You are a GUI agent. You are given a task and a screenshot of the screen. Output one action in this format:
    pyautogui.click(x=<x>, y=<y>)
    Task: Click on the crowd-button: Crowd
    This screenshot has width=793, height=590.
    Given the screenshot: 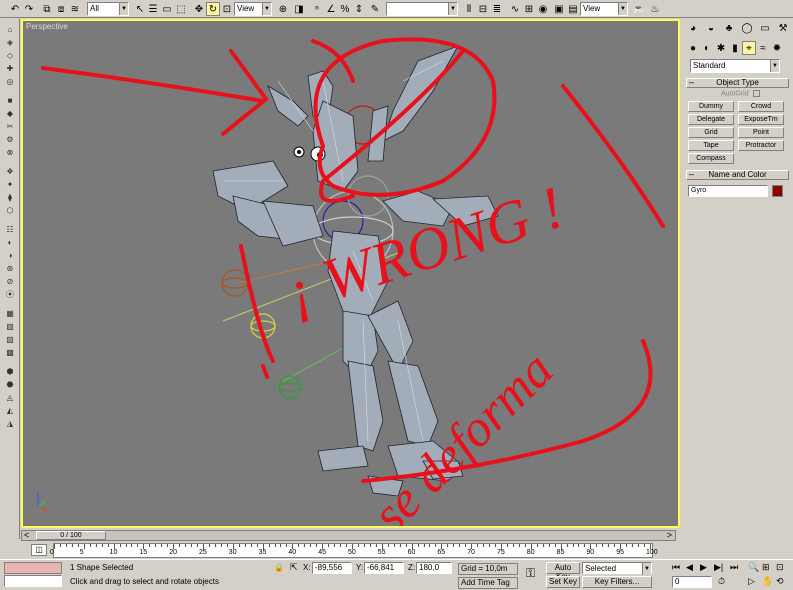 What is the action you would take?
    pyautogui.click(x=761, y=106)
    